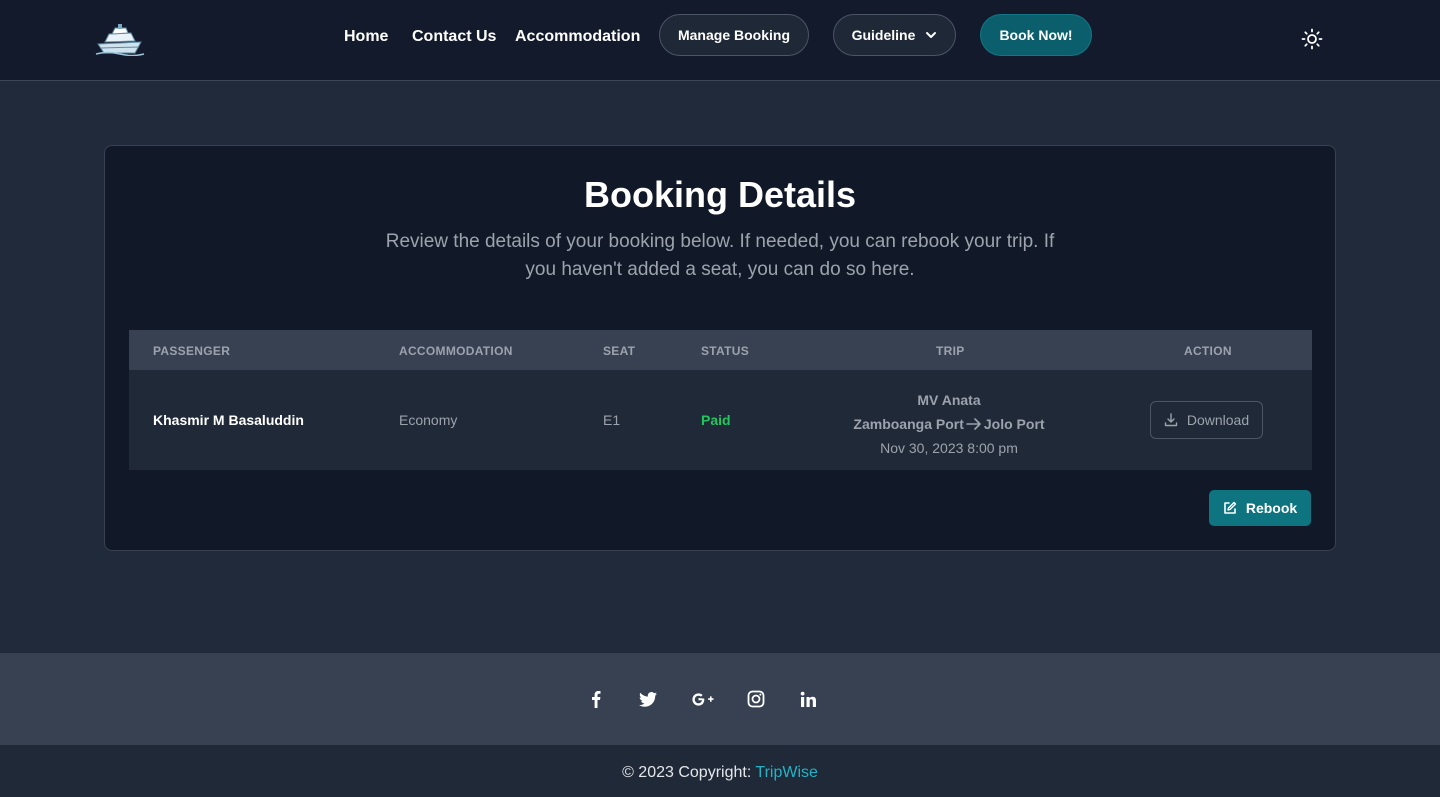  I want to click on rebook-button: Rebook, so click(1260, 508).